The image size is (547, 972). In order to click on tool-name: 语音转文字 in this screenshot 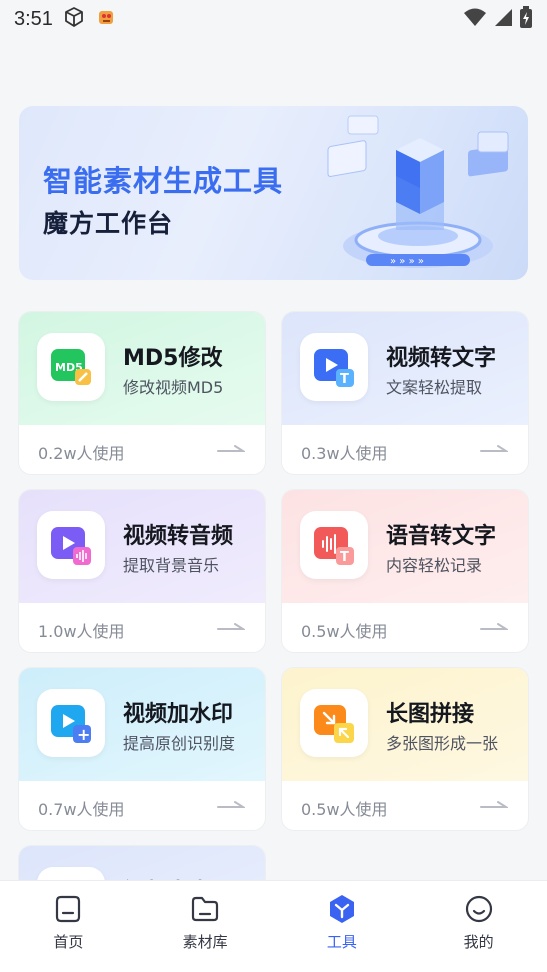, I will do `click(441, 536)`.